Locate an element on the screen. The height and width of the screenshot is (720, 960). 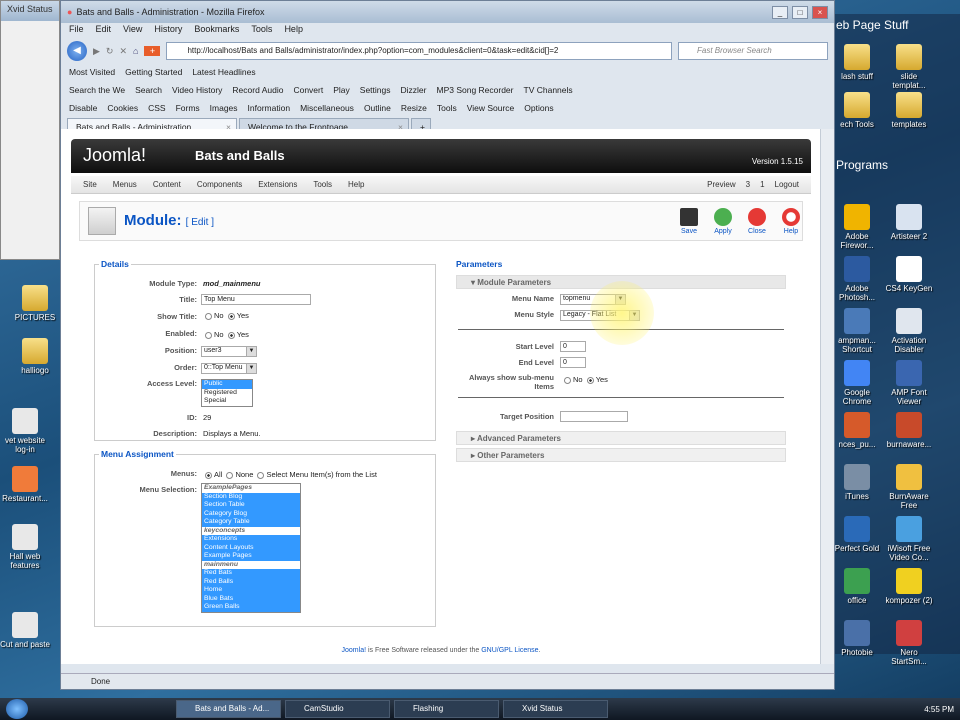
joomla-menu-content: Content is located at coordinates (167, 184).